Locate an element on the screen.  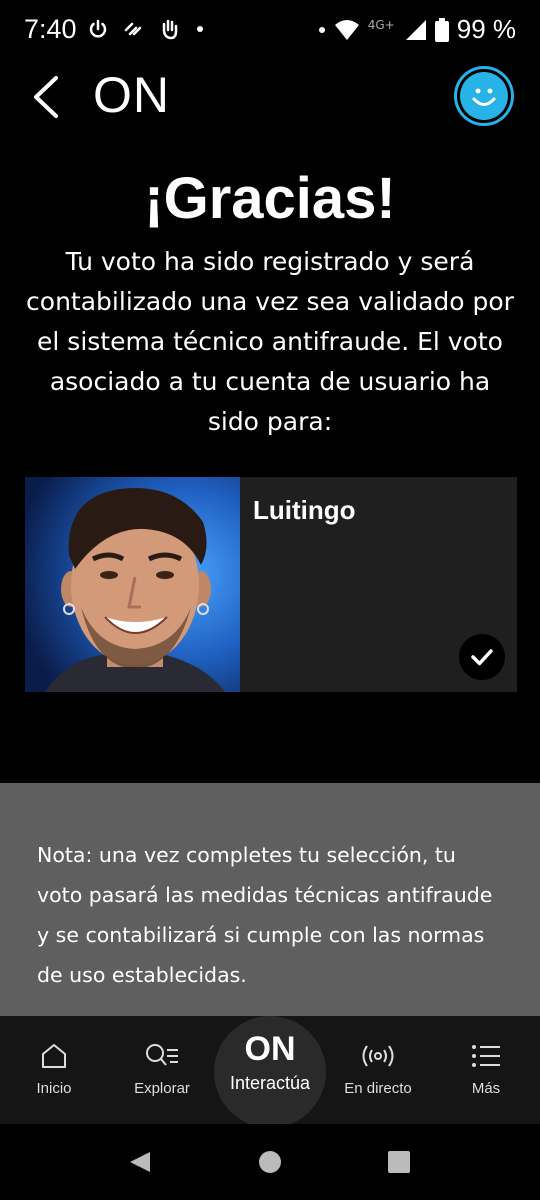
menu-icon is located at coordinates (486, 1056).